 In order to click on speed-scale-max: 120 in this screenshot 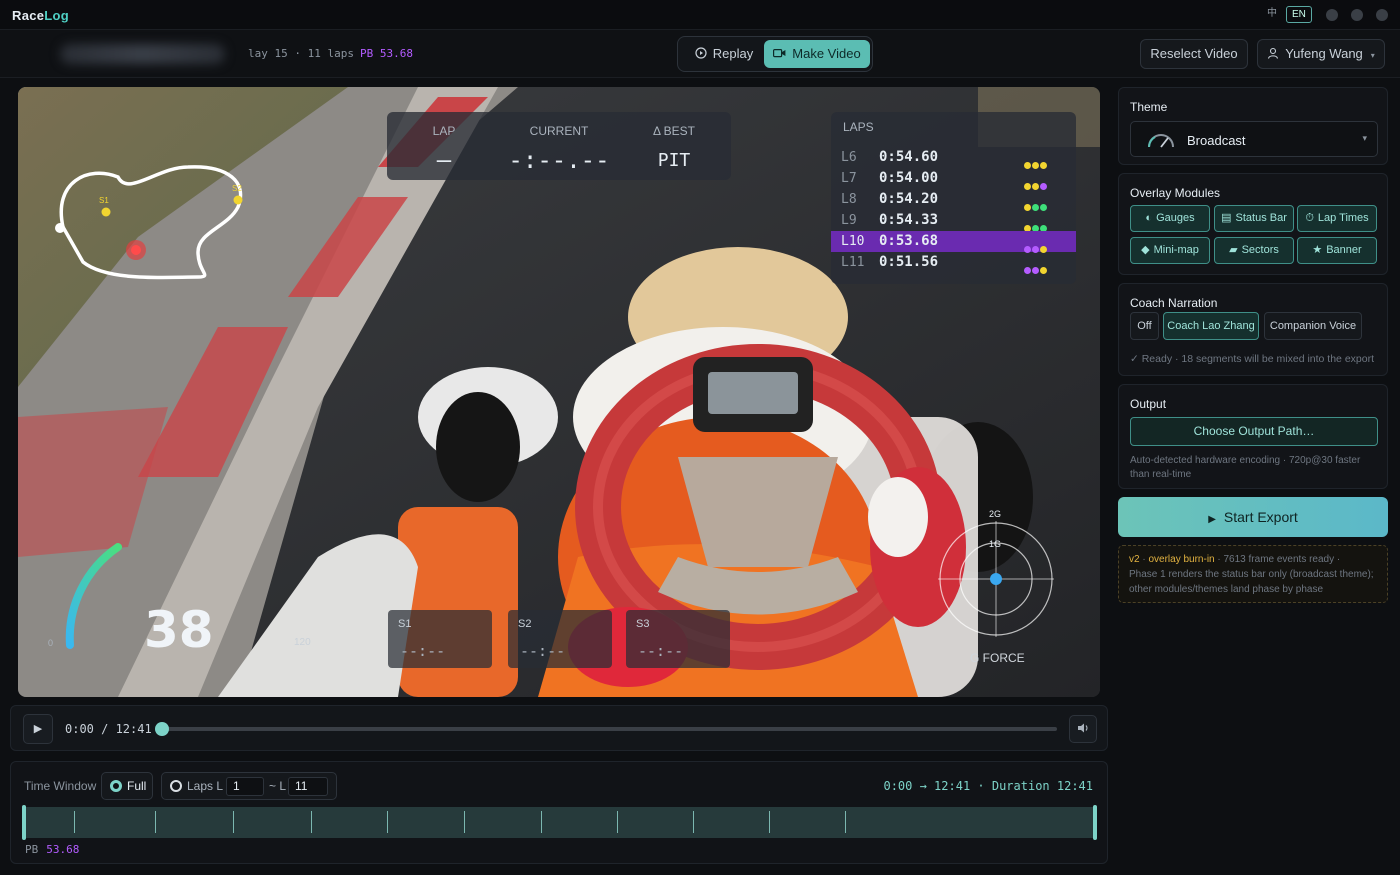, I will do `click(302, 642)`.